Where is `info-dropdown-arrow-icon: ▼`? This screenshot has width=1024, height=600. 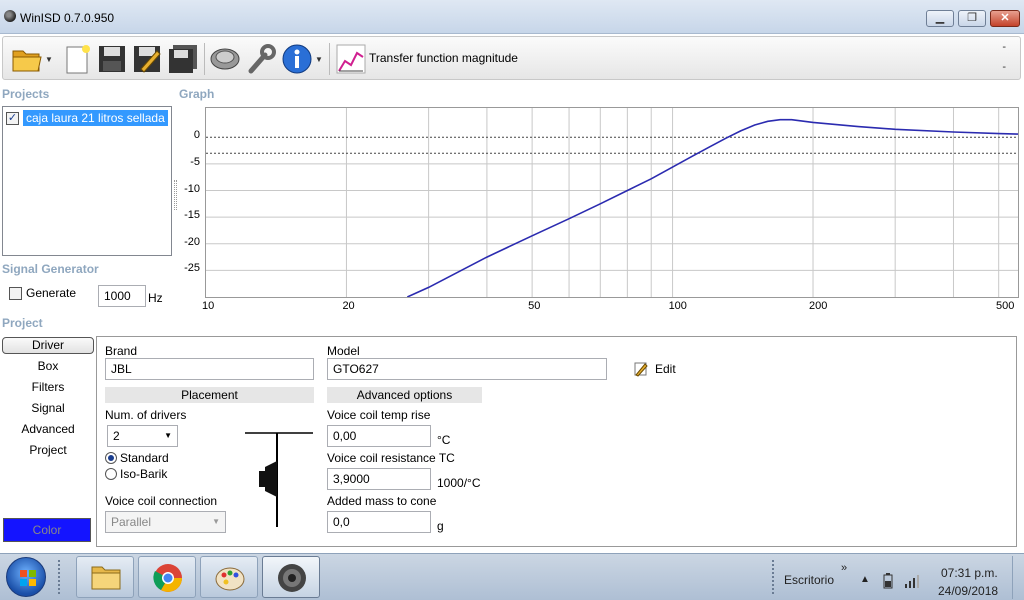 info-dropdown-arrow-icon: ▼ is located at coordinates (319, 59).